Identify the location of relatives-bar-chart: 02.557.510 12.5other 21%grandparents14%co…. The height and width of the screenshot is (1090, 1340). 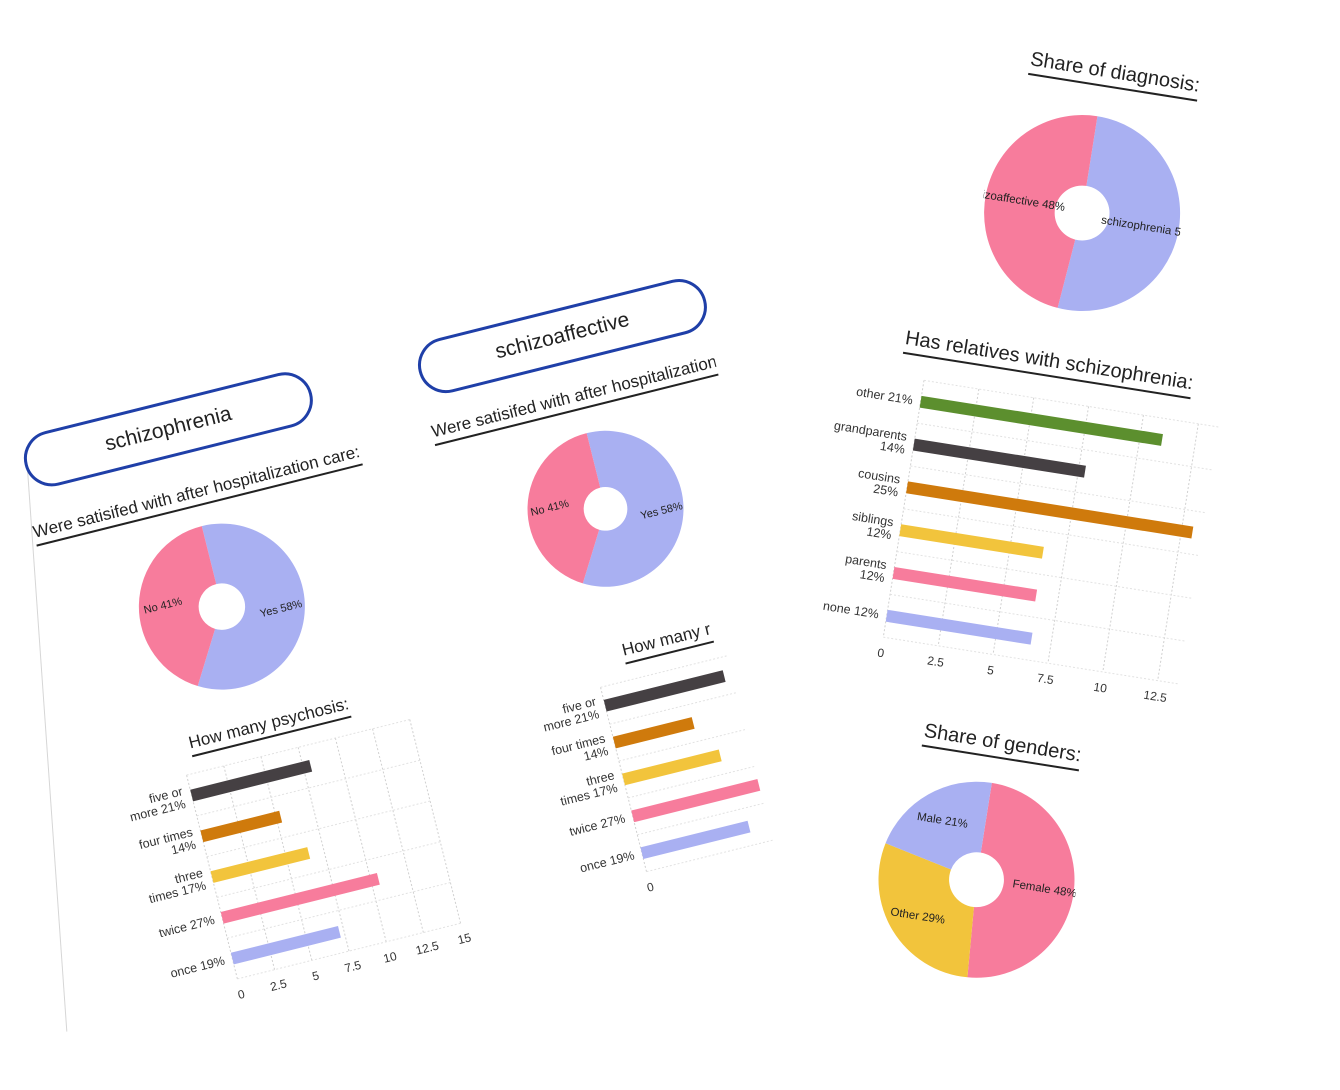
(1021, 542).